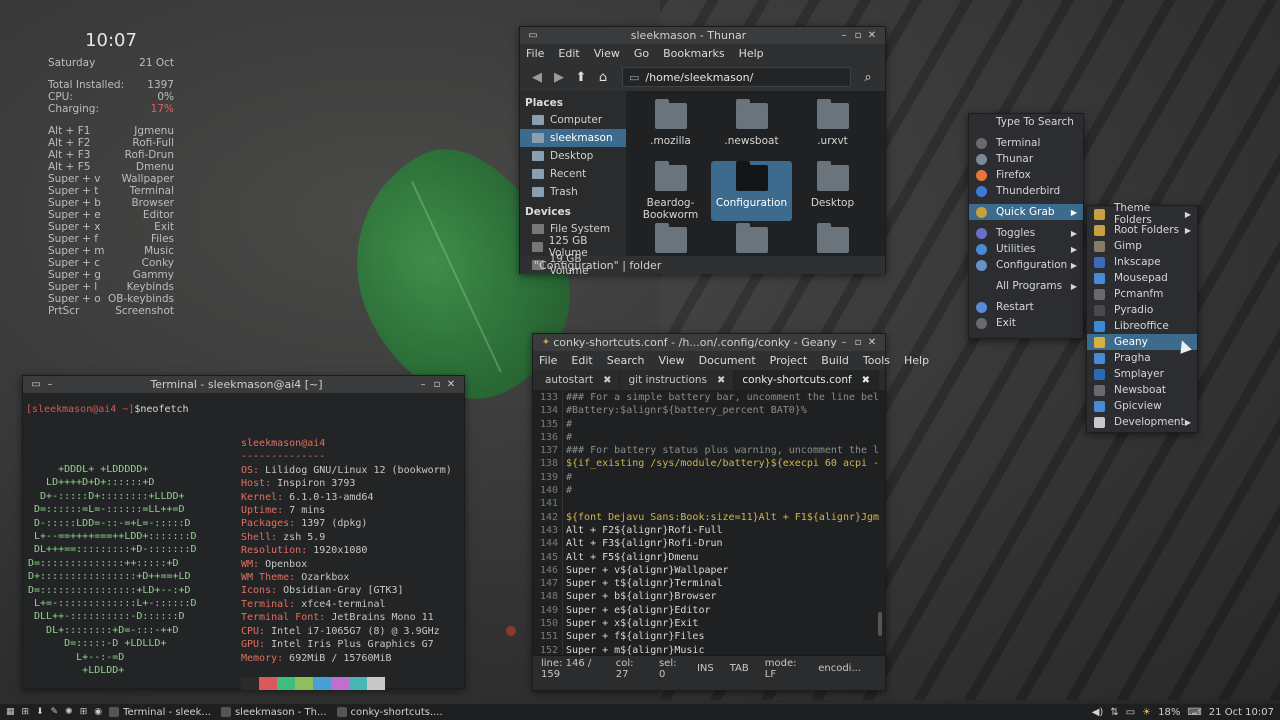 This screenshot has width=1280, height=720. What do you see at coordinates (751, 129) in the screenshot?
I see `file-item: .newsboat` at bounding box center [751, 129].